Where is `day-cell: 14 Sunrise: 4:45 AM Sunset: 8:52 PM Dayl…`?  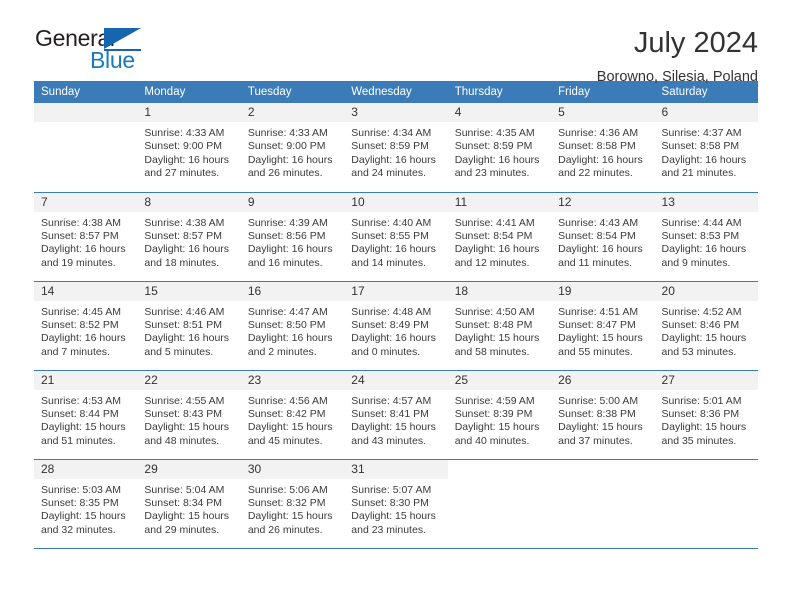 day-cell: 14 Sunrise: 4:45 AM Sunset: 8:52 PM Dayl… is located at coordinates (86, 326).